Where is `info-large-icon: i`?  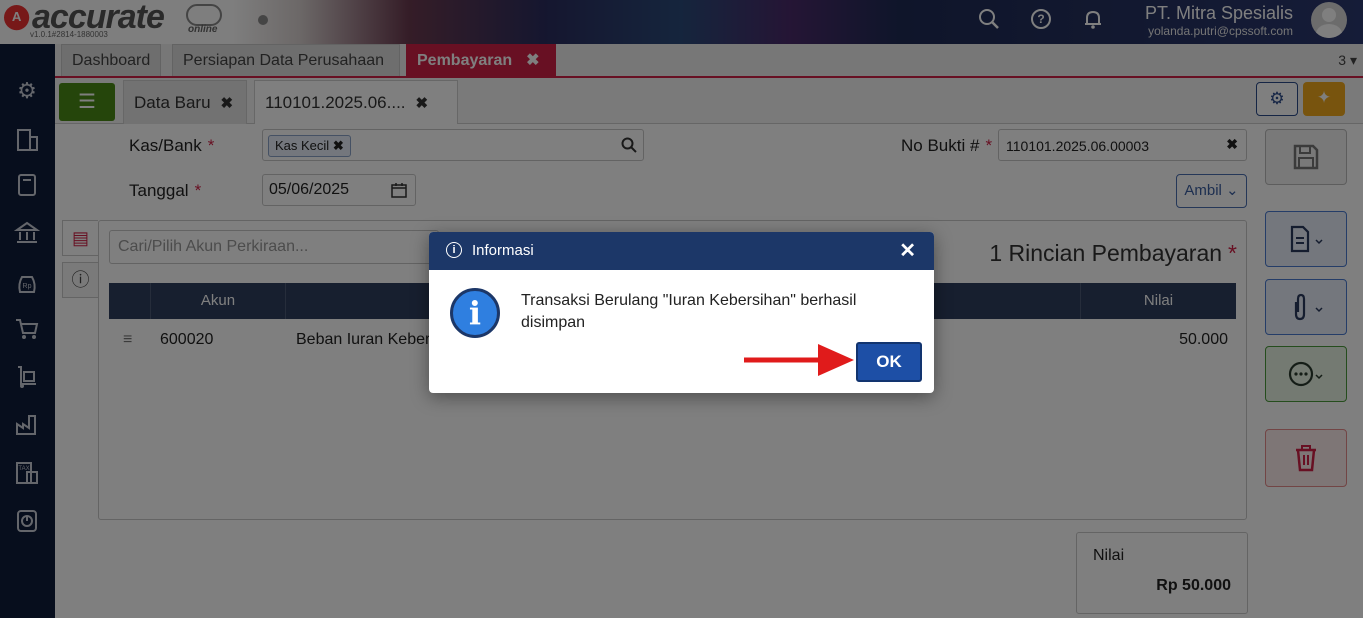
info-large-icon: i is located at coordinates (475, 313).